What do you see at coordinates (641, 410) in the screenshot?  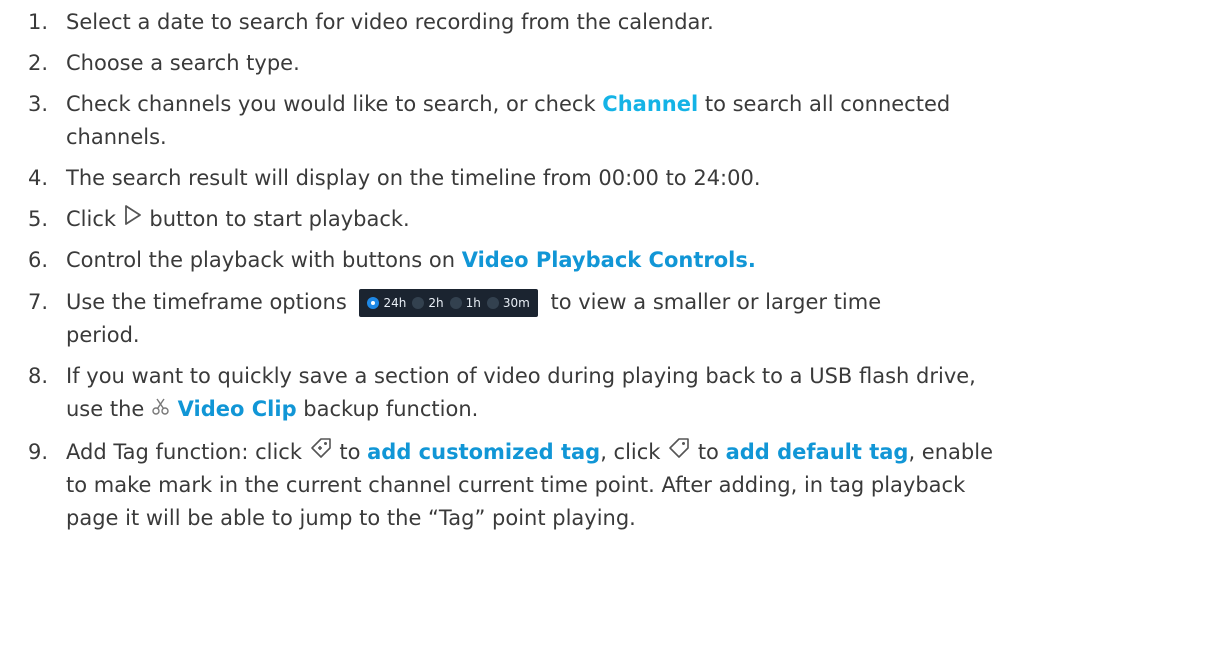 I see `step-text: use the Video Clip backup function.` at bounding box center [641, 410].